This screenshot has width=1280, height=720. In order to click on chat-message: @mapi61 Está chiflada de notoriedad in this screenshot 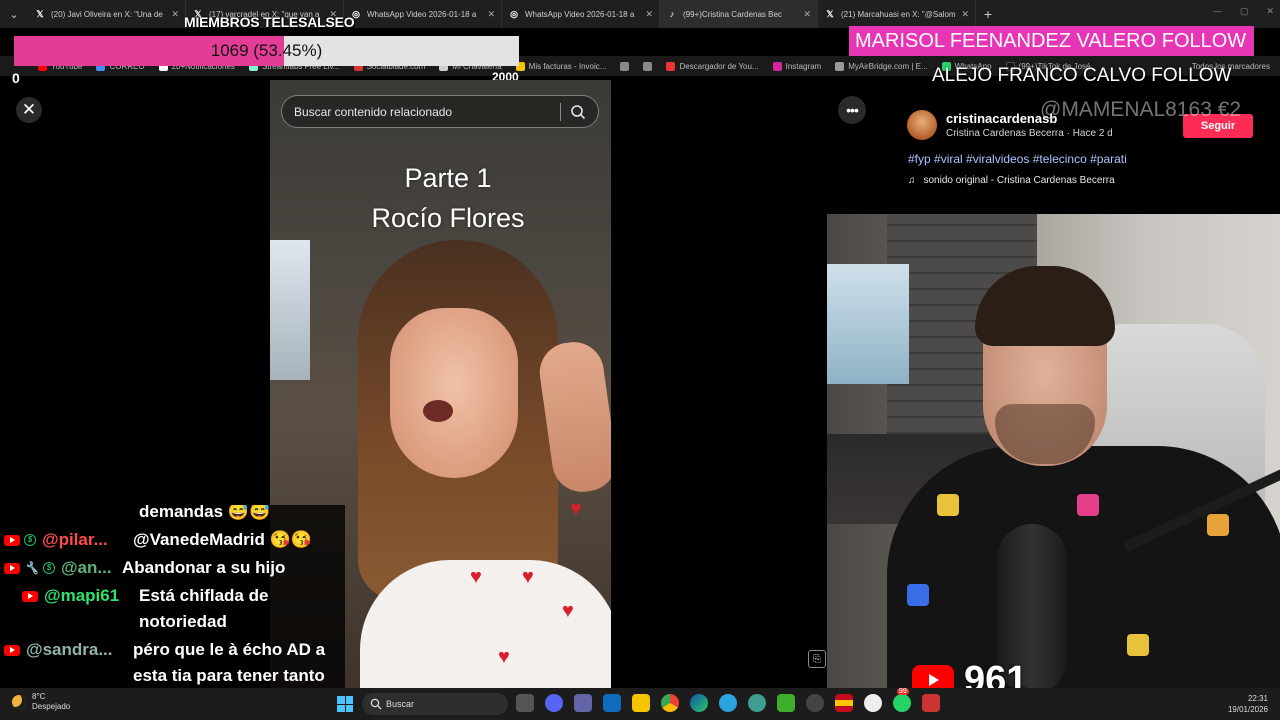, I will do `click(165, 609)`.